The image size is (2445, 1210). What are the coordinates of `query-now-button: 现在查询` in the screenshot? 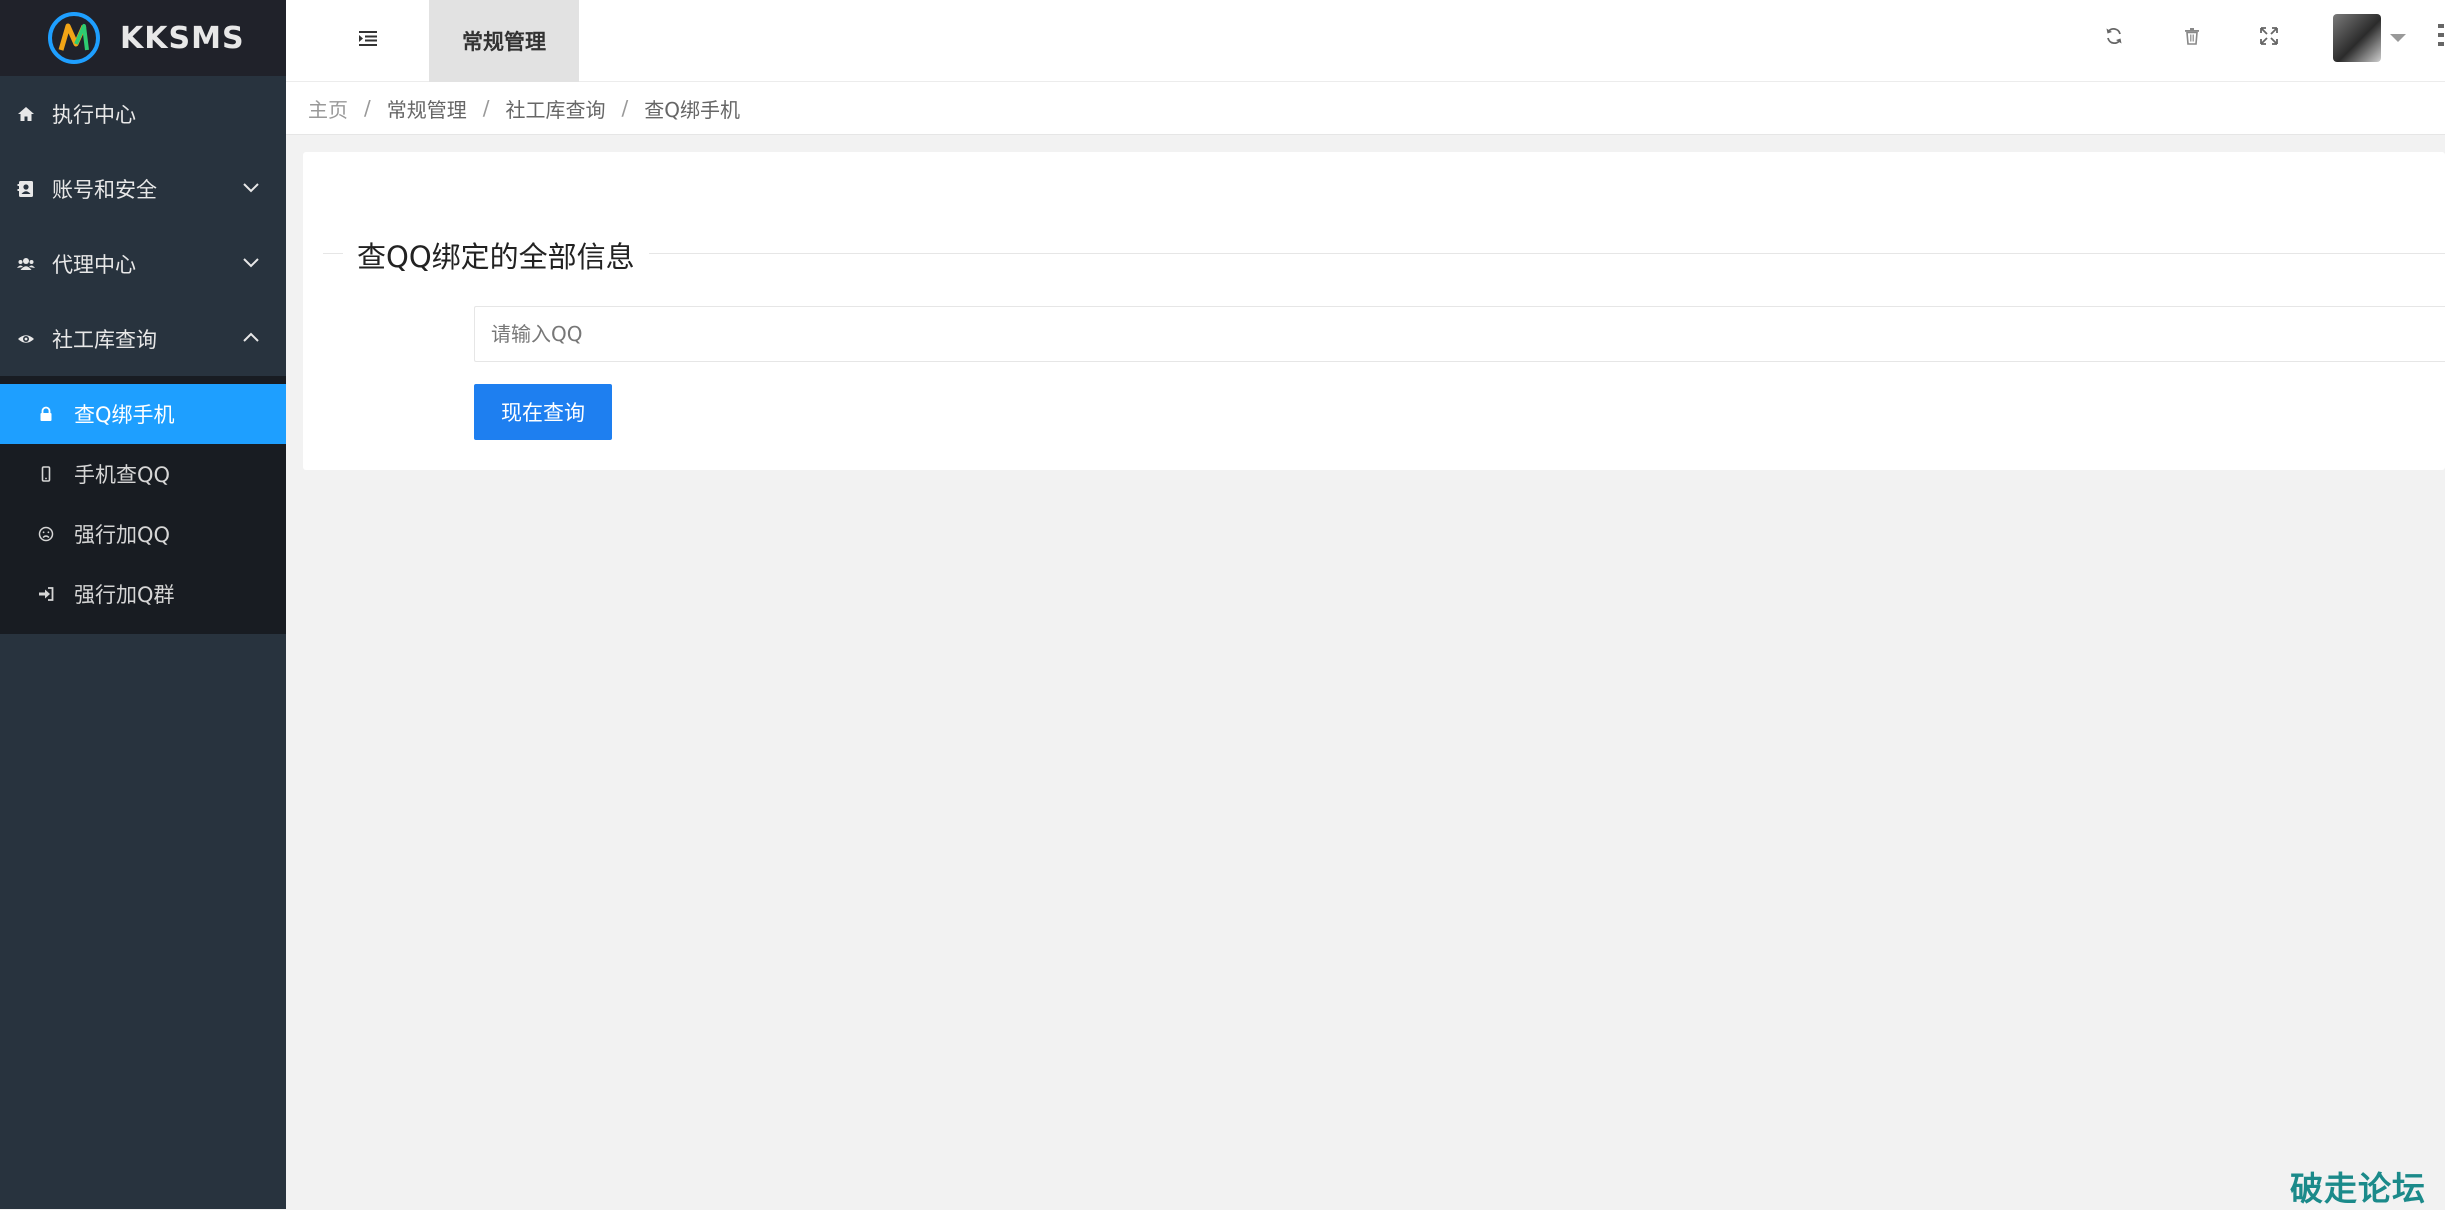 It's located at (543, 412).